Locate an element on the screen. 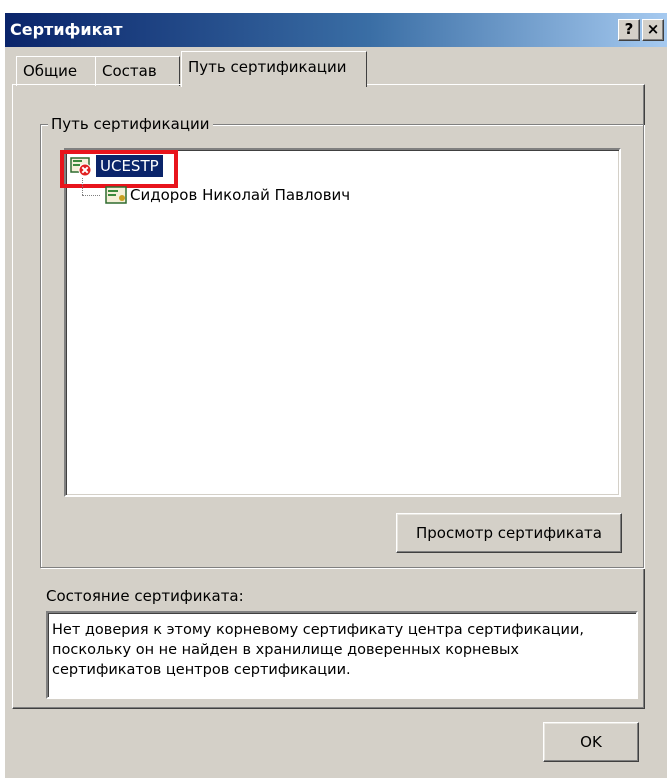 This screenshot has width=667, height=778. active-tab-join is located at coordinates (274, 85).